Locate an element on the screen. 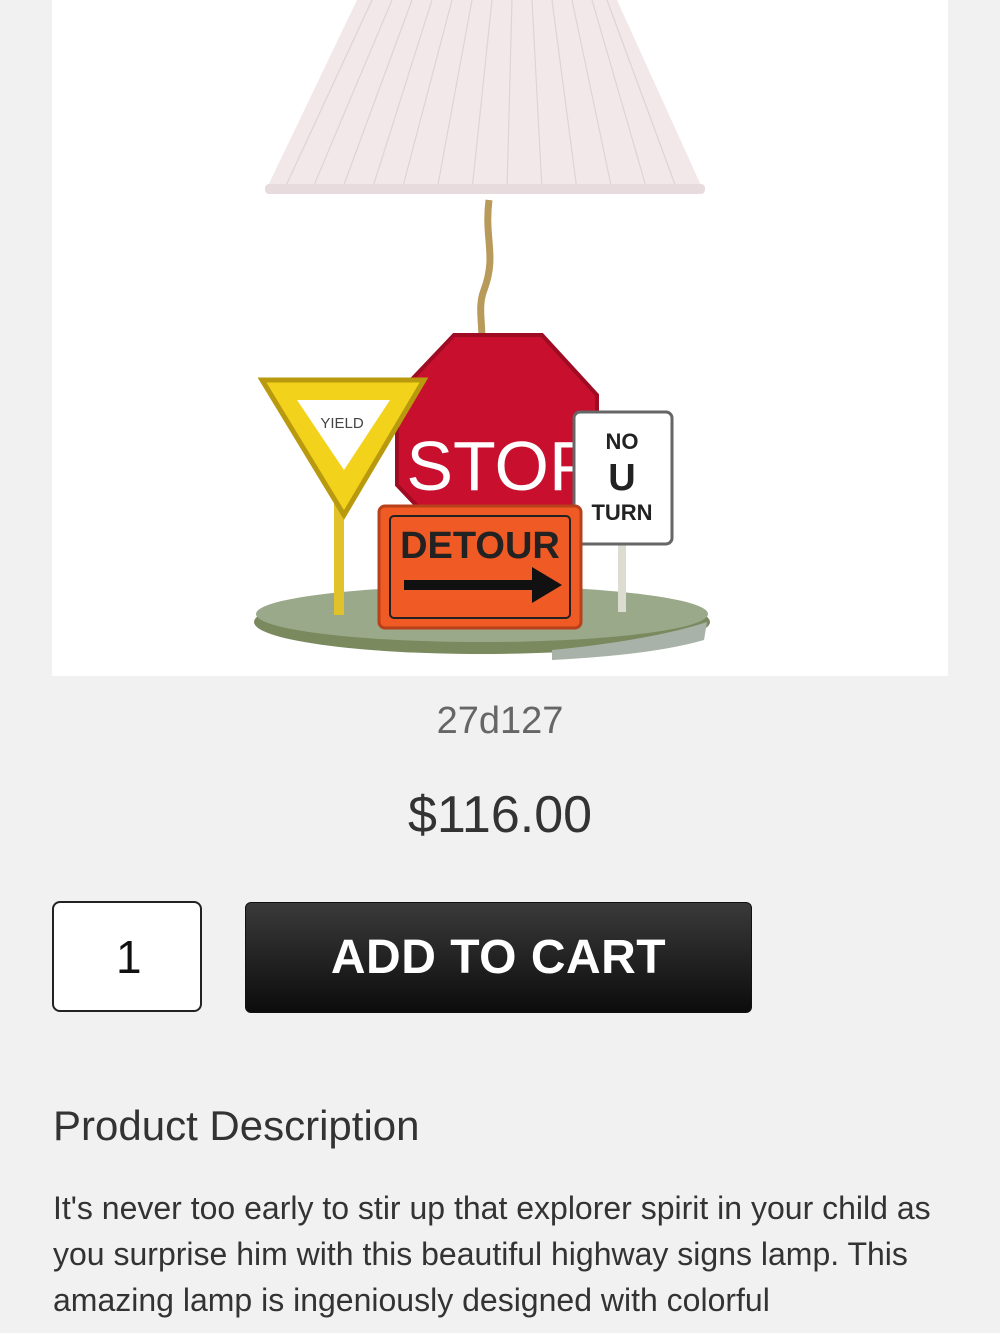 Image resolution: width=1000 pixels, height=1333 pixels. add-to-cart-button: ADD TO CART is located at coordinates (498, 957).